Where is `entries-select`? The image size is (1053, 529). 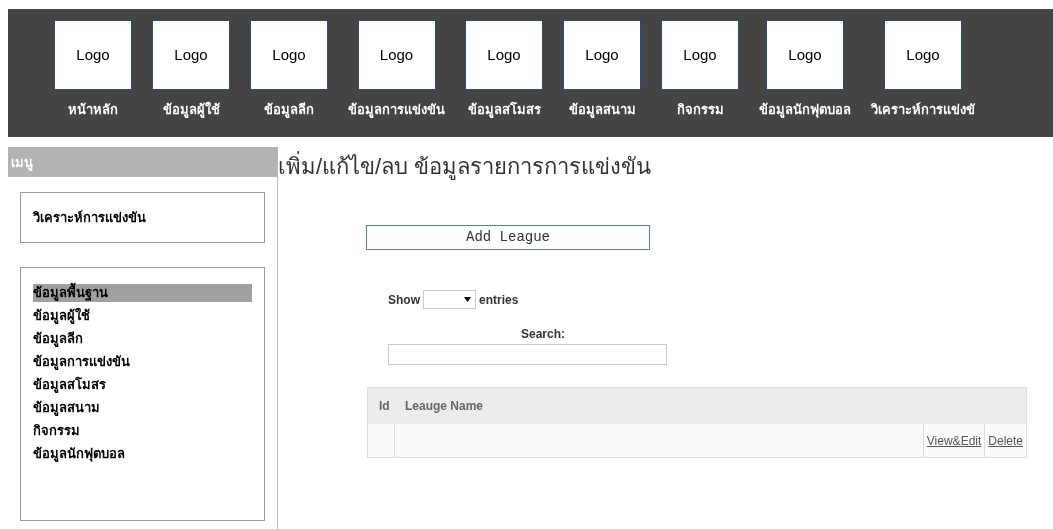 entries-select is located at coordinates (449, 299).